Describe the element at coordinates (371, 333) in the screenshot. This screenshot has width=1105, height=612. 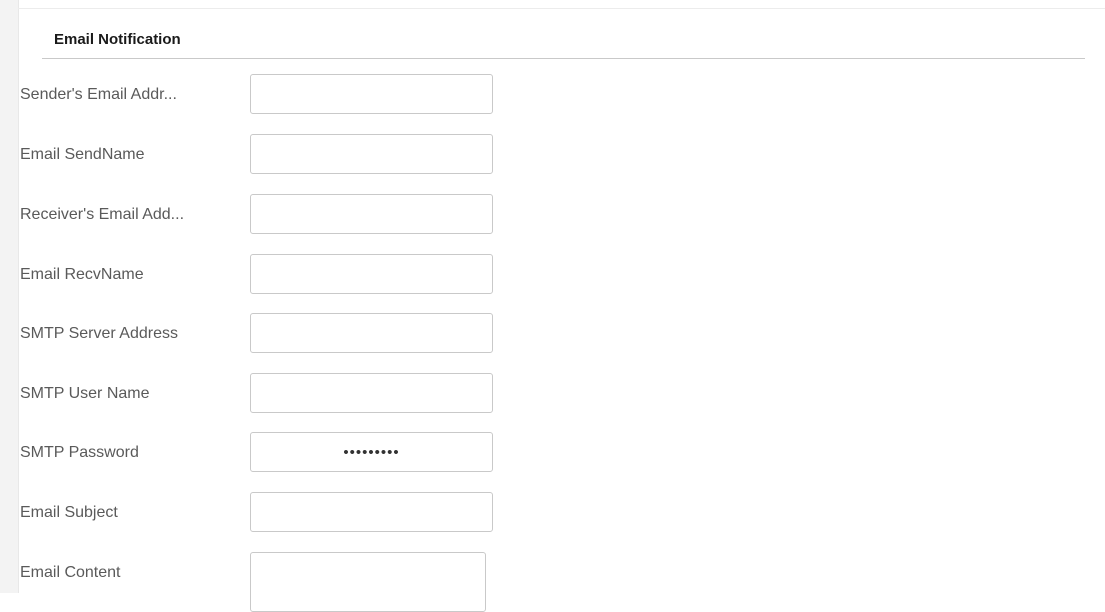
I see `smtp-server-input` at that location.